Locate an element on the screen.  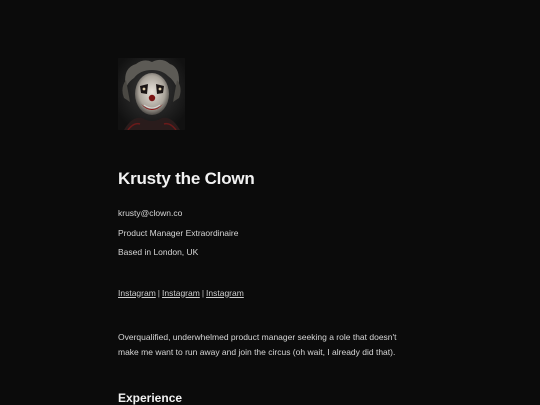
email-text: krusty@clown.co is located at coordinates (150, 213).